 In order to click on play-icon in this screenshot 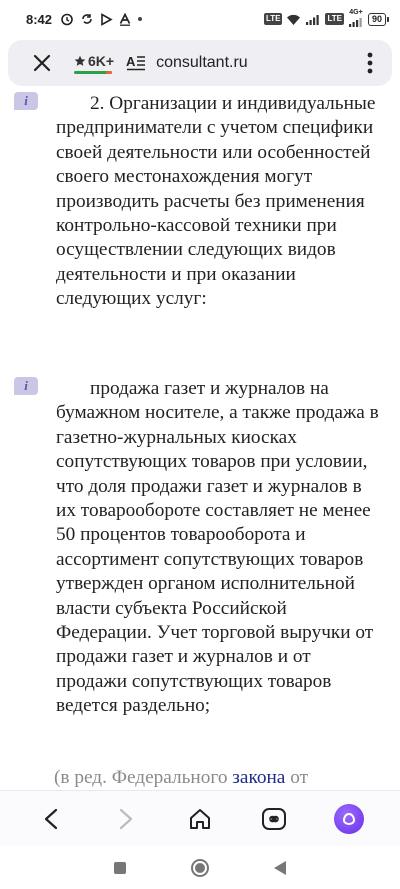, I will do `click(106, 19)`.